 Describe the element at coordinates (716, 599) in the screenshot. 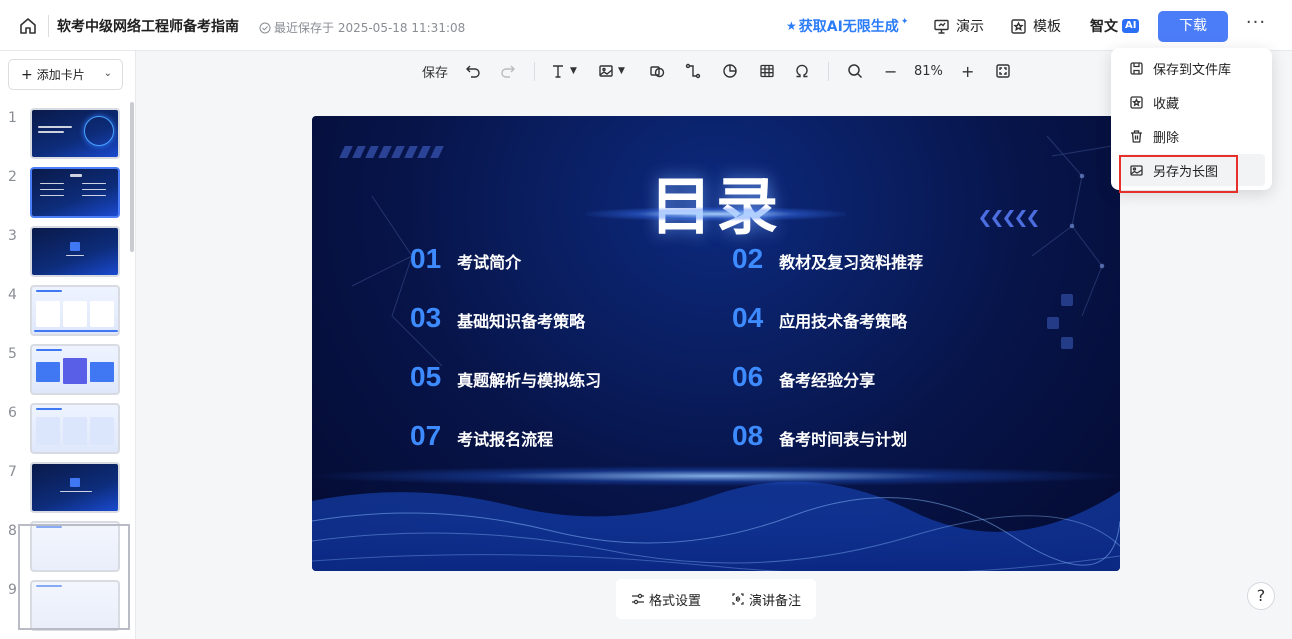

I see `slide-bottom-bar: 格式设置 演讲备注` at that location.